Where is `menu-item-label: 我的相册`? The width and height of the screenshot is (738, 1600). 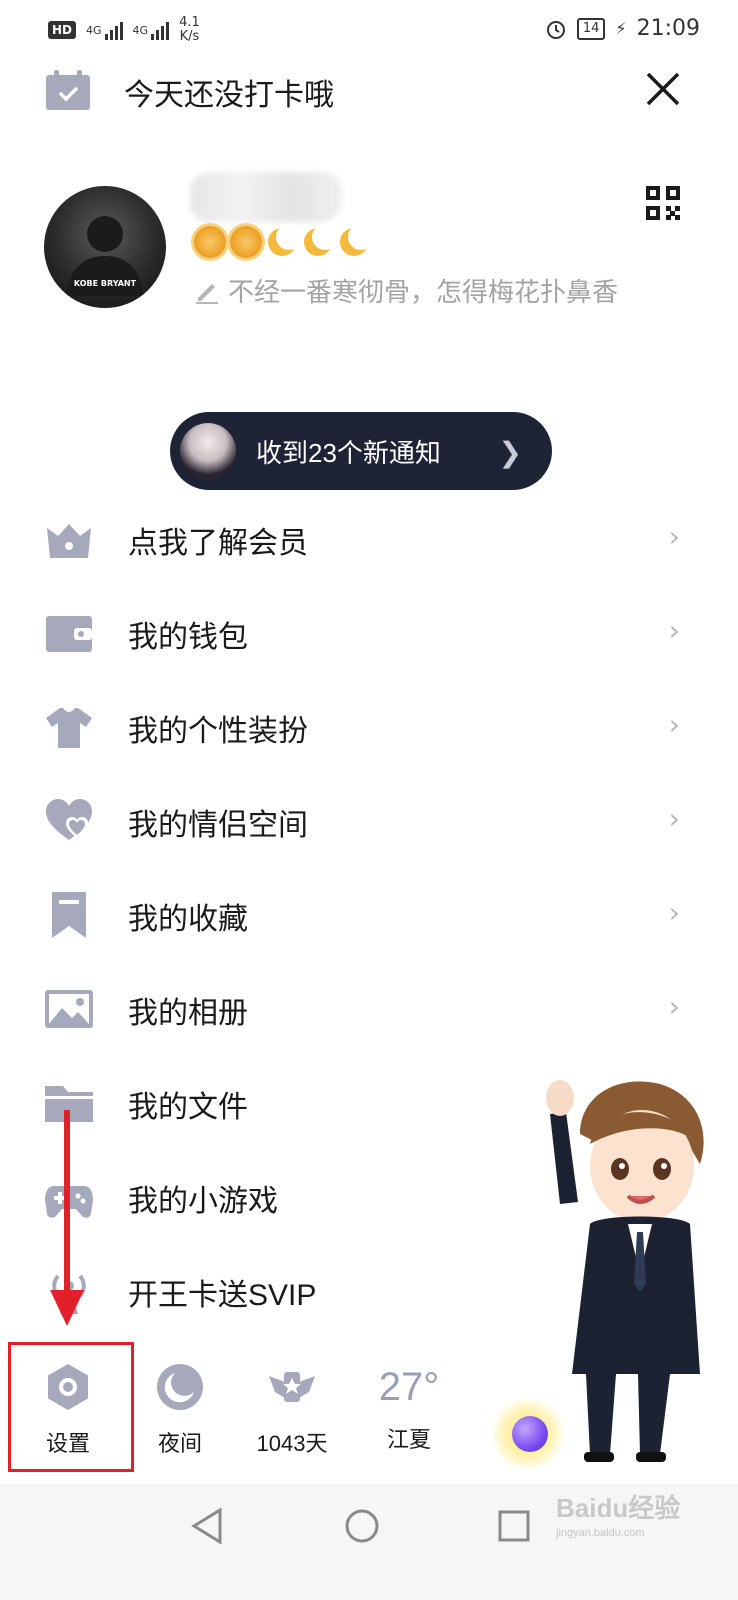
menu-item-label: 我的相册 is located at coordinates (188, 1013).